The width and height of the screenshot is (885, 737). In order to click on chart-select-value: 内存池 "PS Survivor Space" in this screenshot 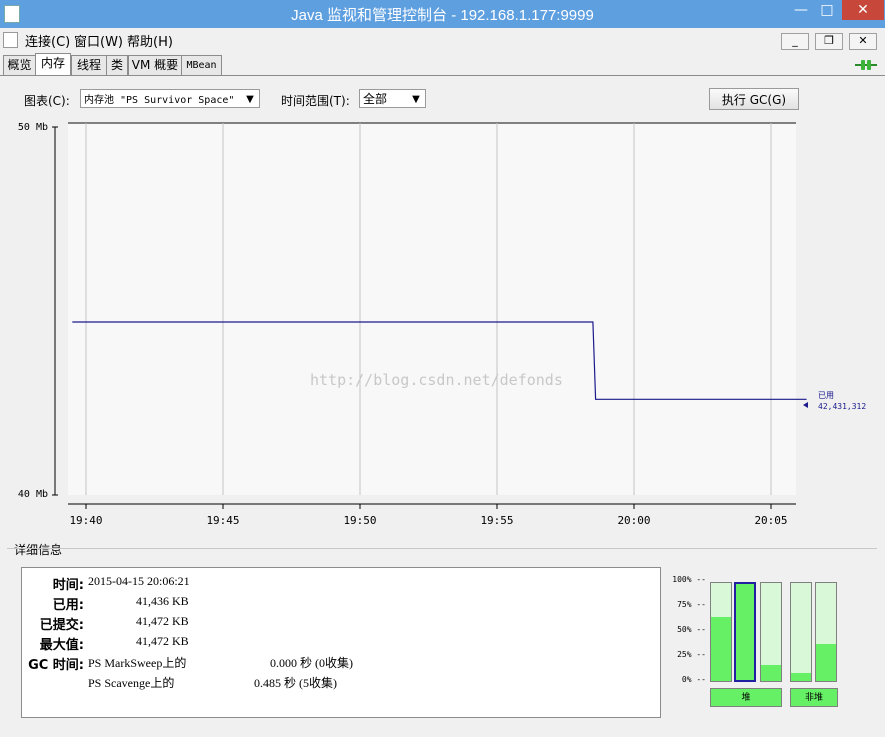, I will do `click(159, 100)`.